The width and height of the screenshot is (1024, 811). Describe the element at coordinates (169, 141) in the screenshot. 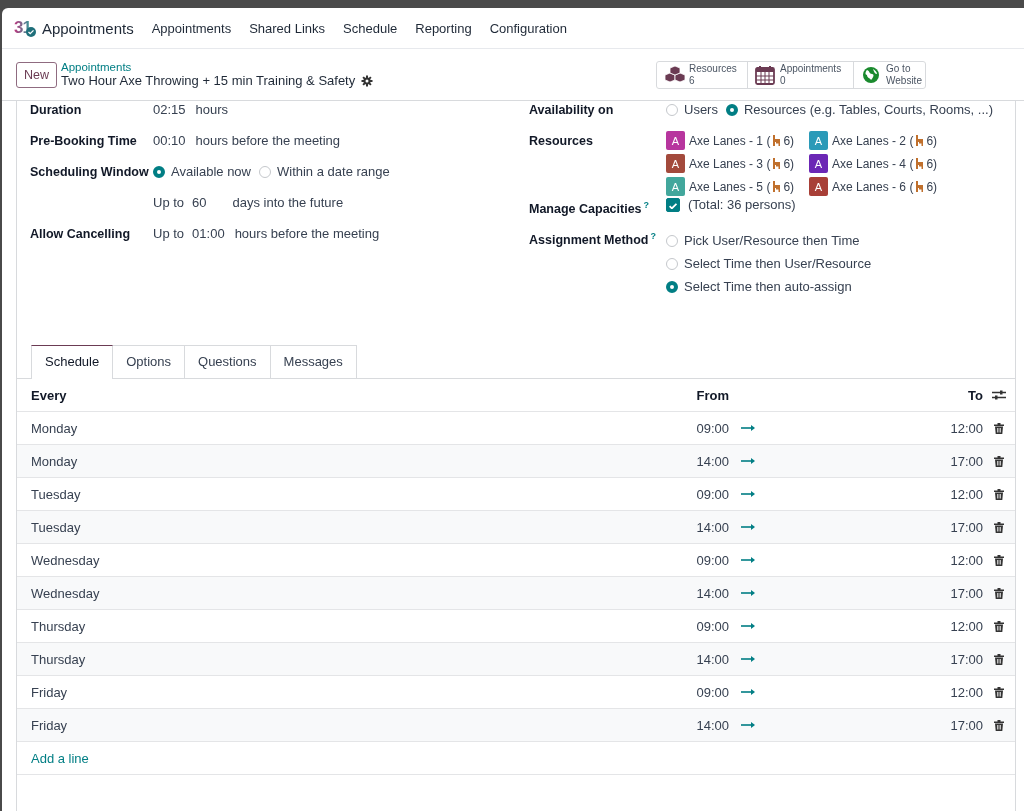

I see `field-value: 00:10` at that location.